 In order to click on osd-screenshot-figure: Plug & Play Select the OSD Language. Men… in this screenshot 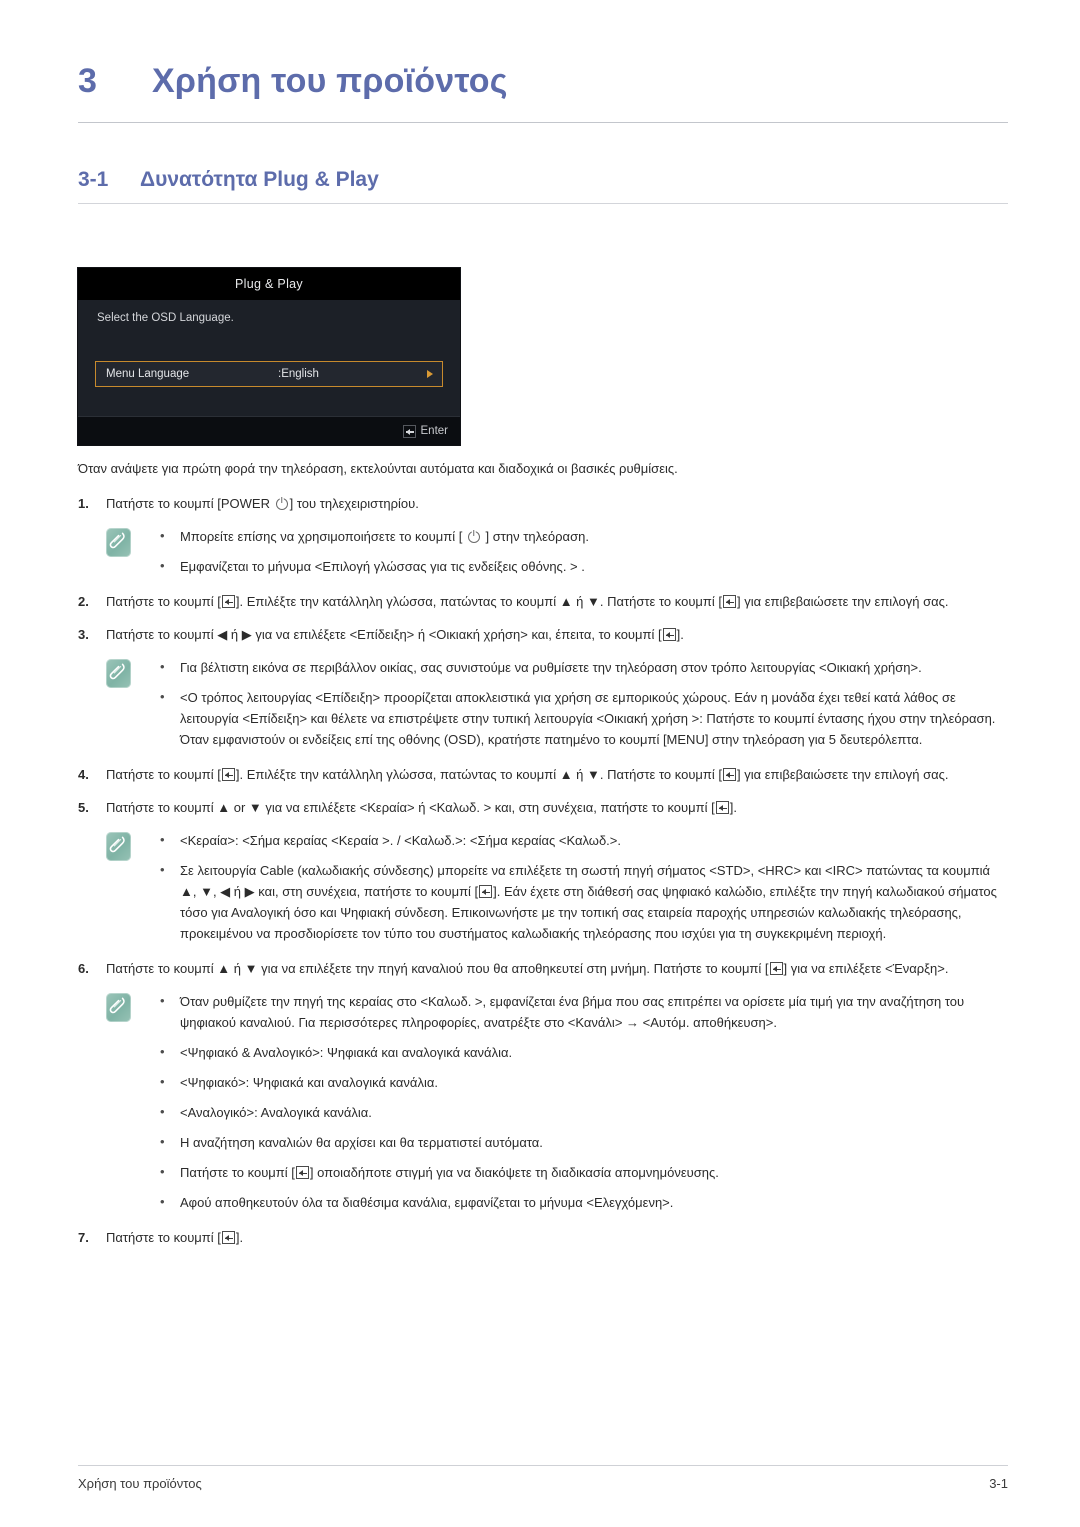, I will do `click(269, 356)`.